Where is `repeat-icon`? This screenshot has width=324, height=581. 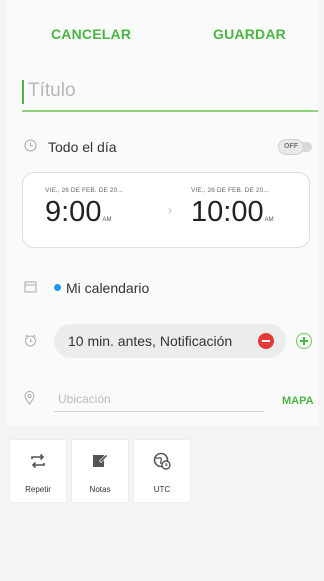
repeat-icon is located at coordinates (38, 461).